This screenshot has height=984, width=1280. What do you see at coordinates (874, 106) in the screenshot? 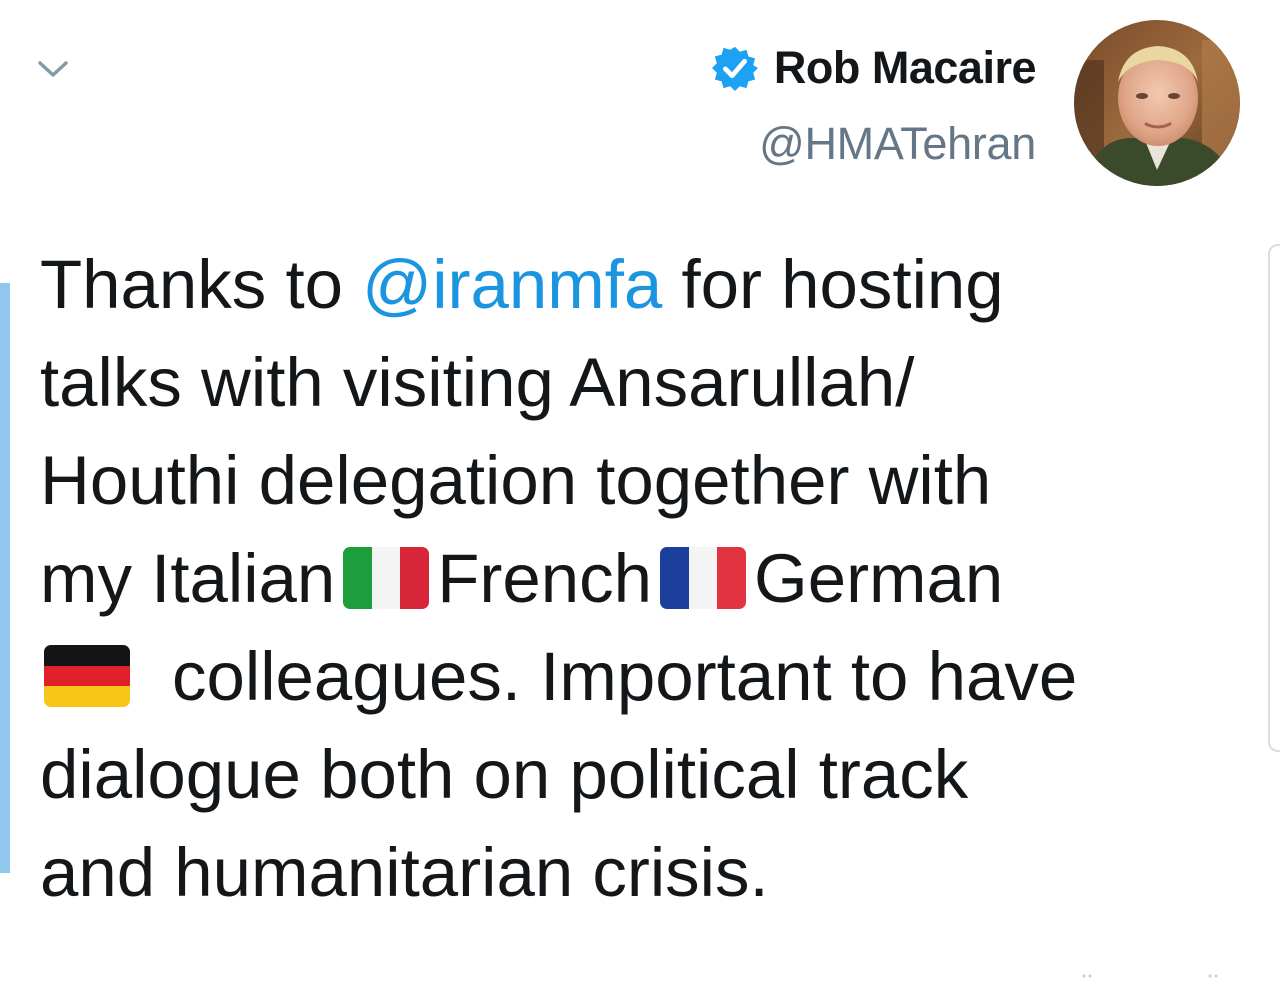
I see `author-names: Rob Macaire @HMATehran` at bounding box center [874, 106].